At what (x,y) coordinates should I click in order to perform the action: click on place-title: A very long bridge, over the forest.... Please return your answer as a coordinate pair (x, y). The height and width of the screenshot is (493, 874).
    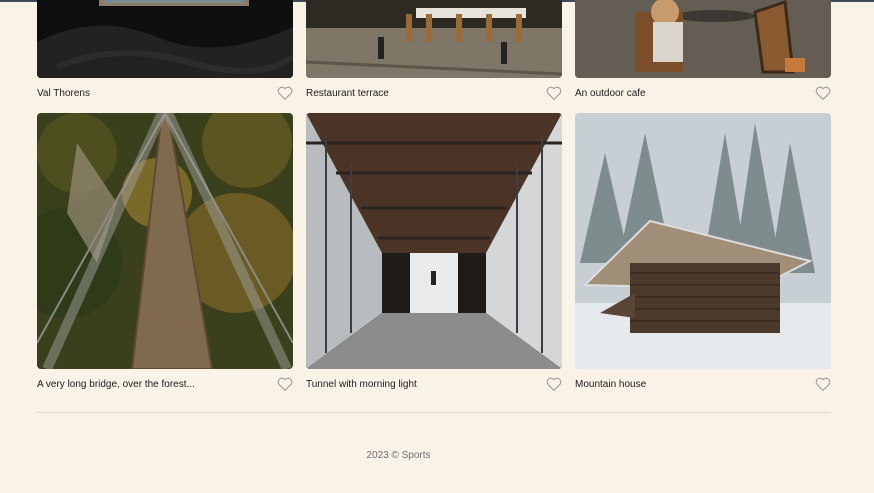
    Looking at the image, I should click on (116, 384).